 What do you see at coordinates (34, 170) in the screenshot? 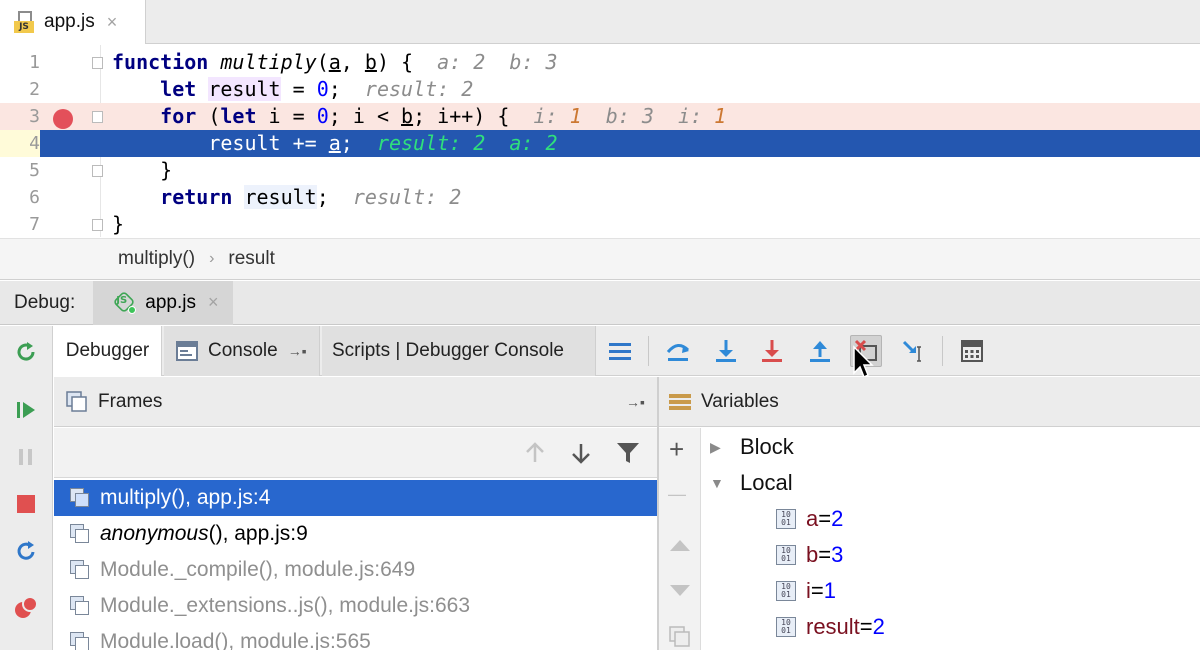
I see `line-number: 5` at bounding box center [34, 170].